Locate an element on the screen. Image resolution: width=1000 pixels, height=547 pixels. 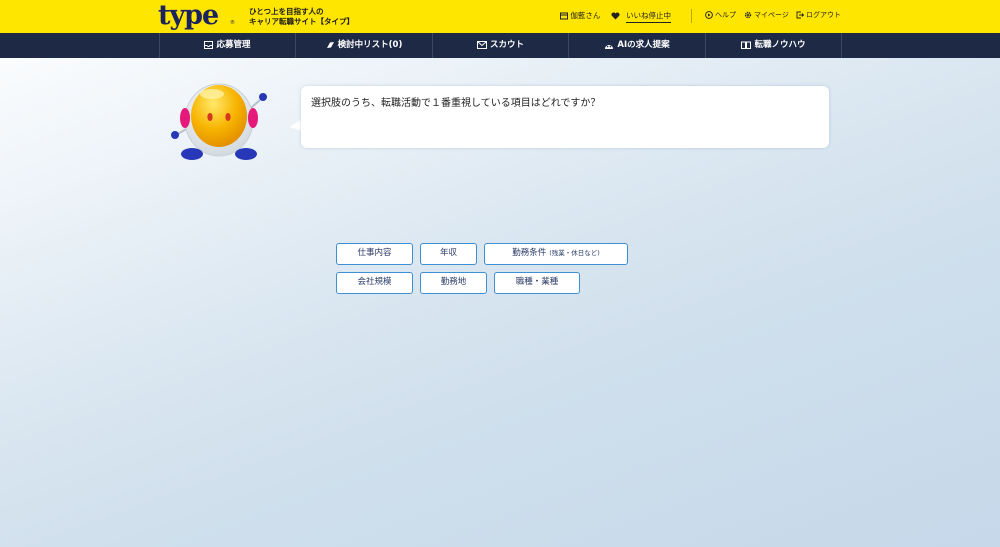
nav-item-shortlist: 検討中リスト(0) is located at coordinates (364, 45).